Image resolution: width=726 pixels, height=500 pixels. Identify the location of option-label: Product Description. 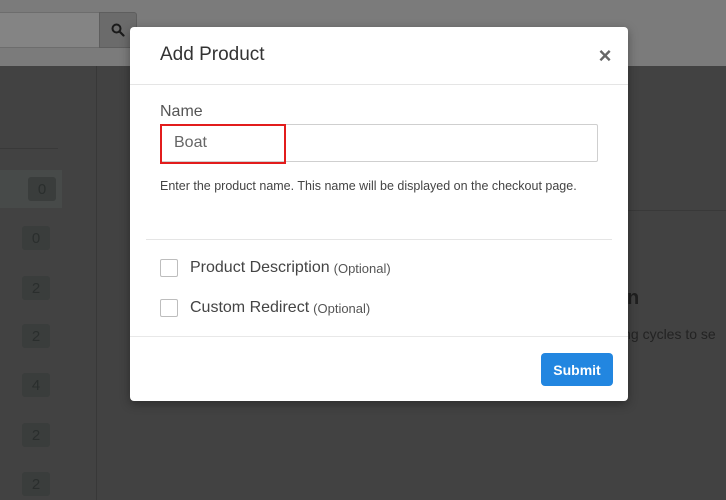
(260, 267).